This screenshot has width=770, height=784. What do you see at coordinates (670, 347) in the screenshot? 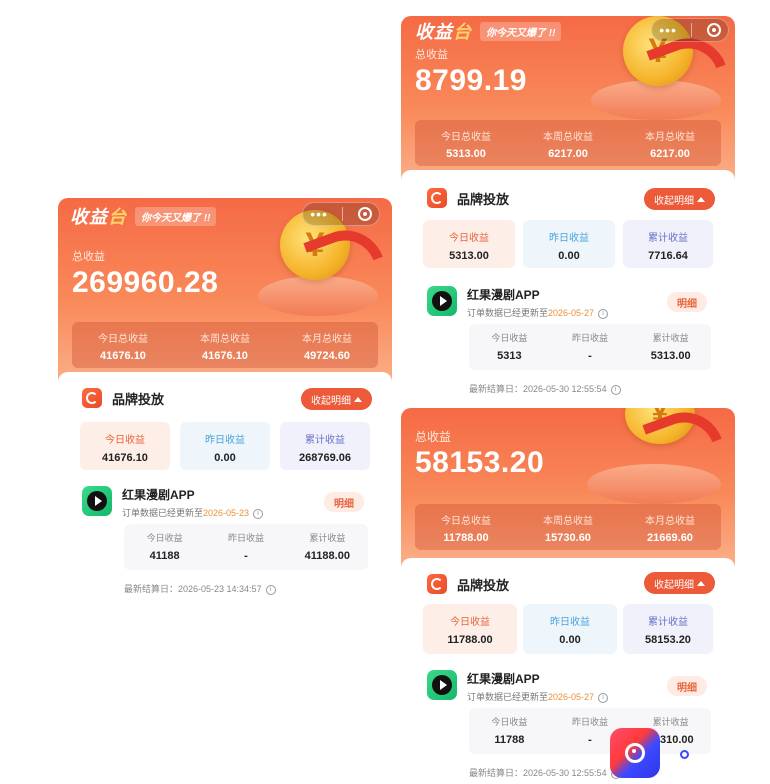
I see `app-stat-total: 累计收益 5313.00` at bounding box center [670, 347].